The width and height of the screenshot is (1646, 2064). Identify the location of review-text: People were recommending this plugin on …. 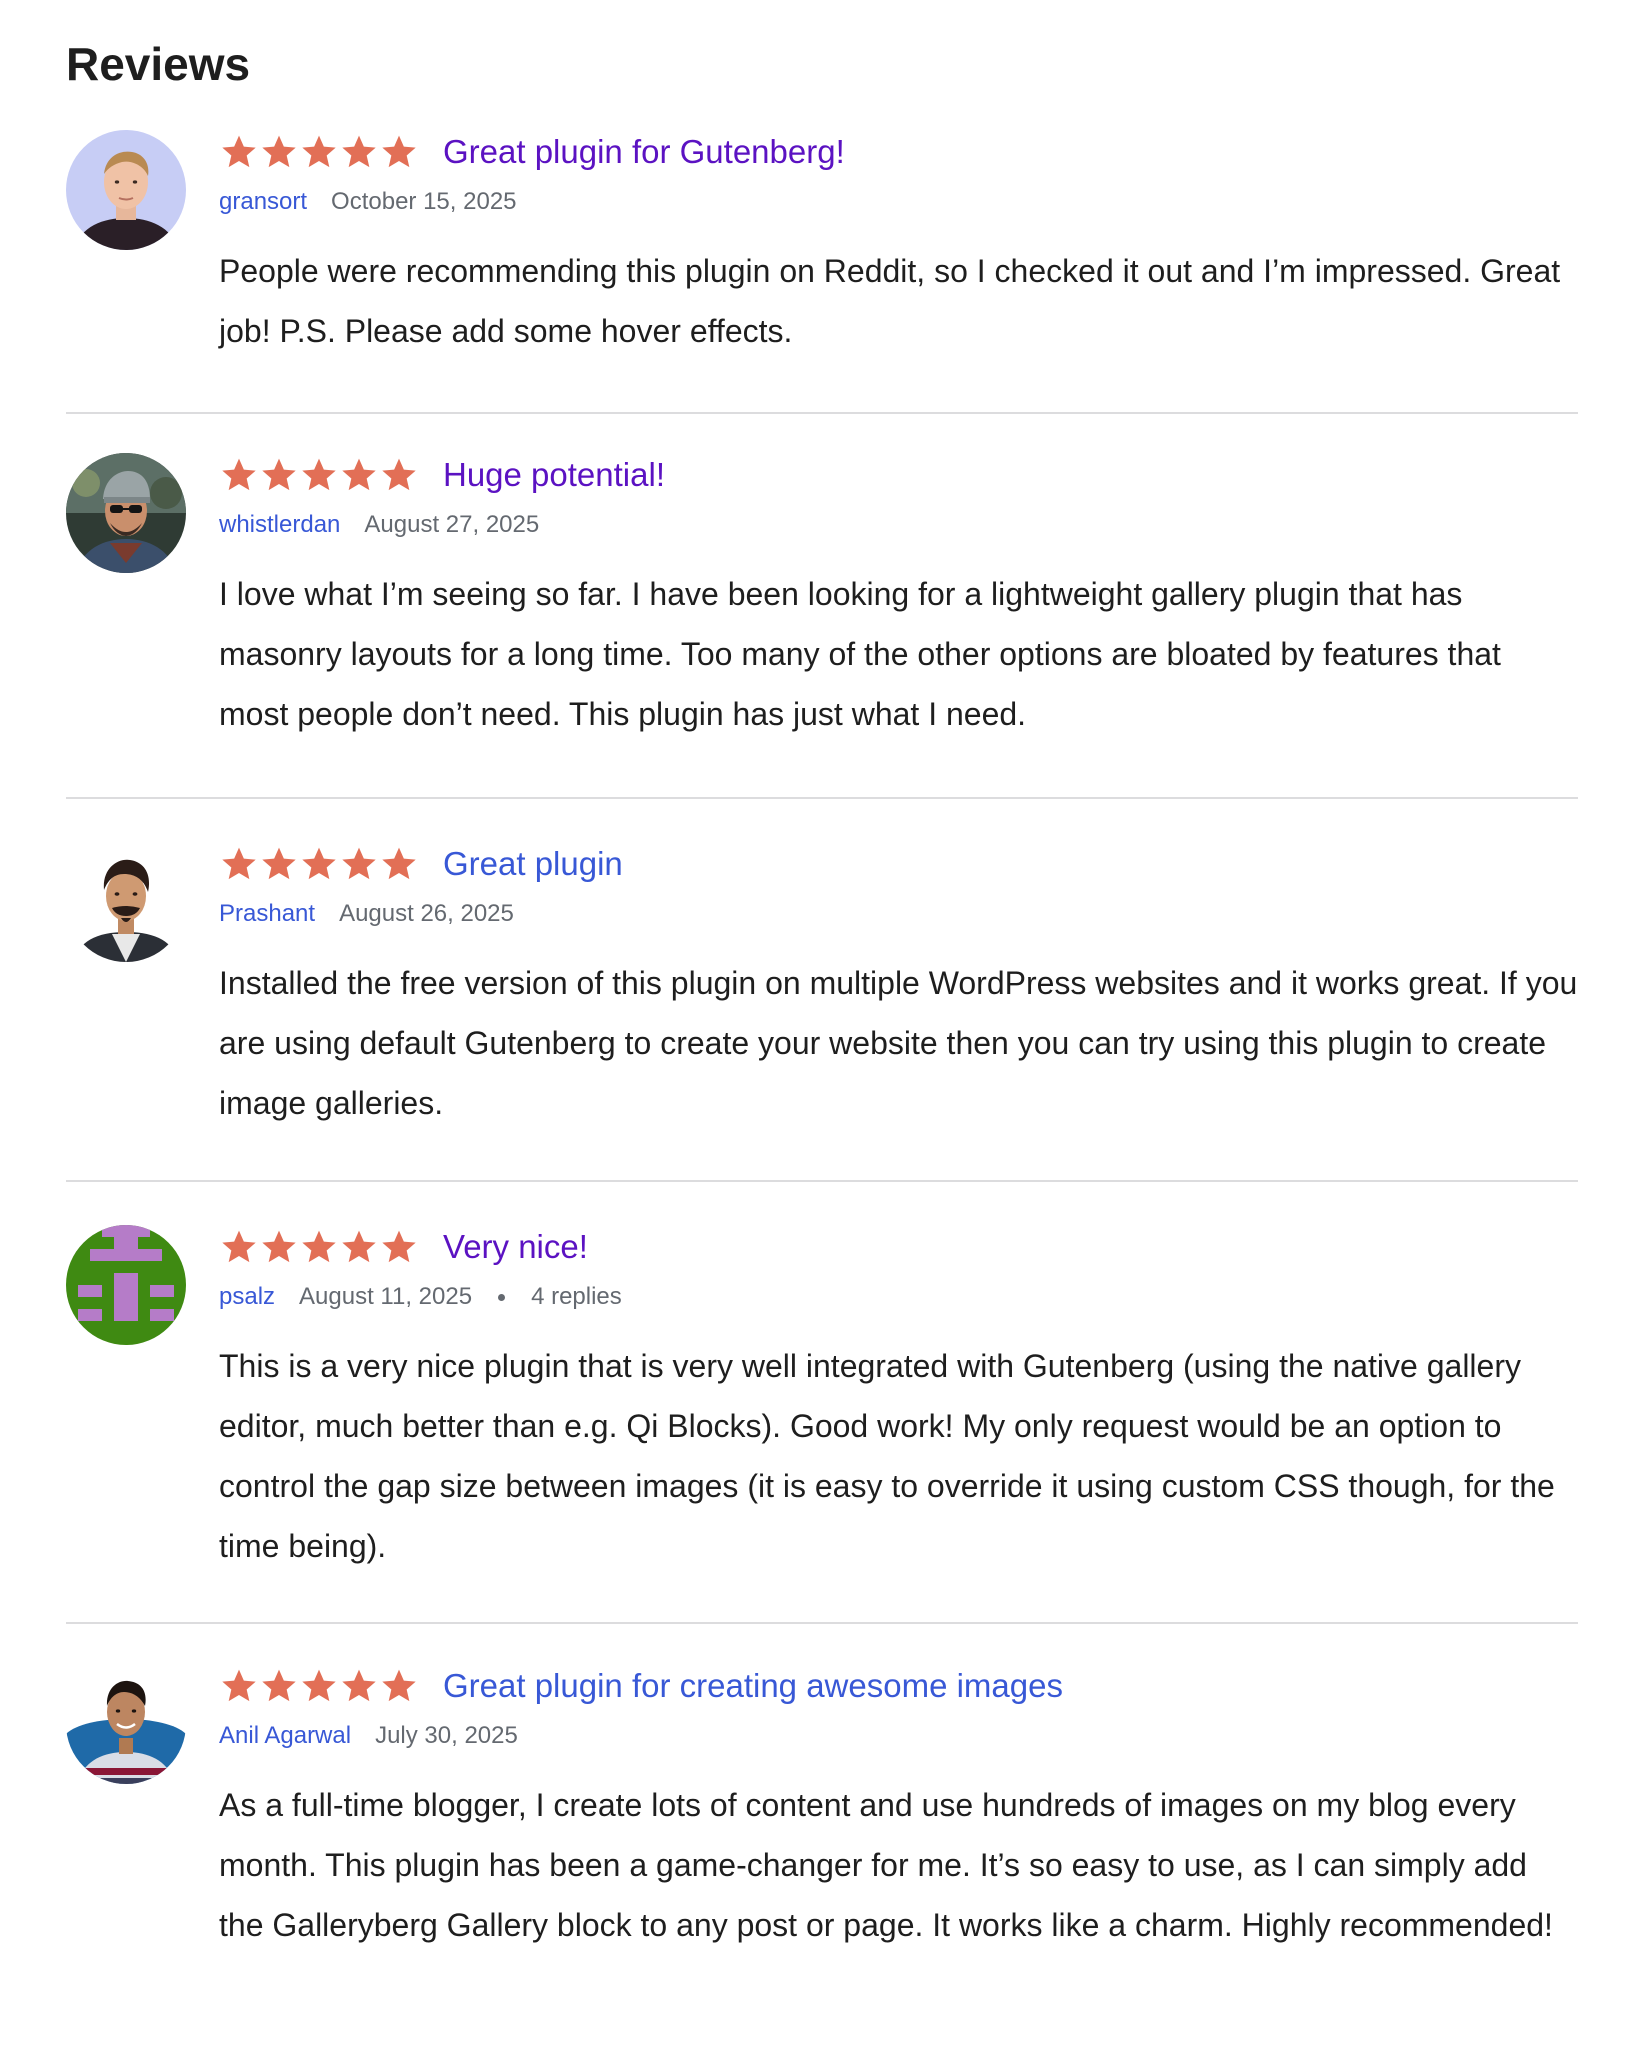
(890, 301).